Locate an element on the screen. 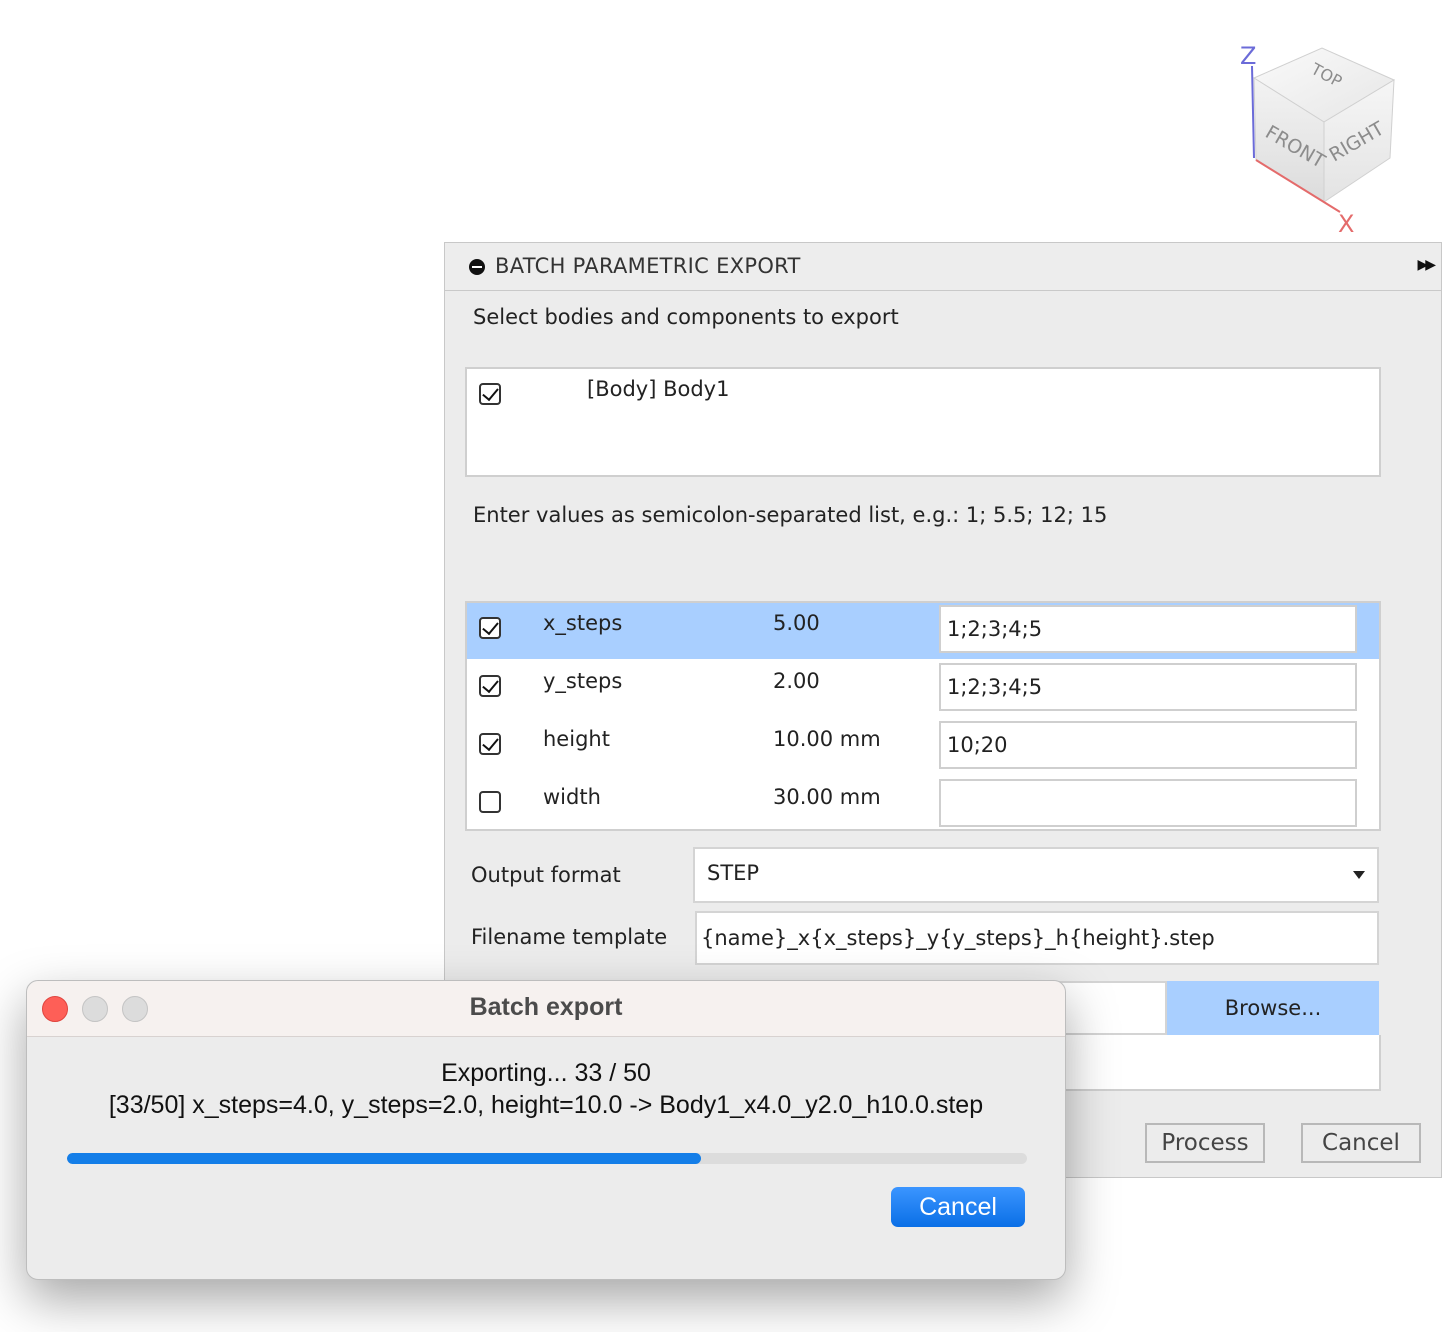  process-button: Process is located at coordinates (1205, 1143).